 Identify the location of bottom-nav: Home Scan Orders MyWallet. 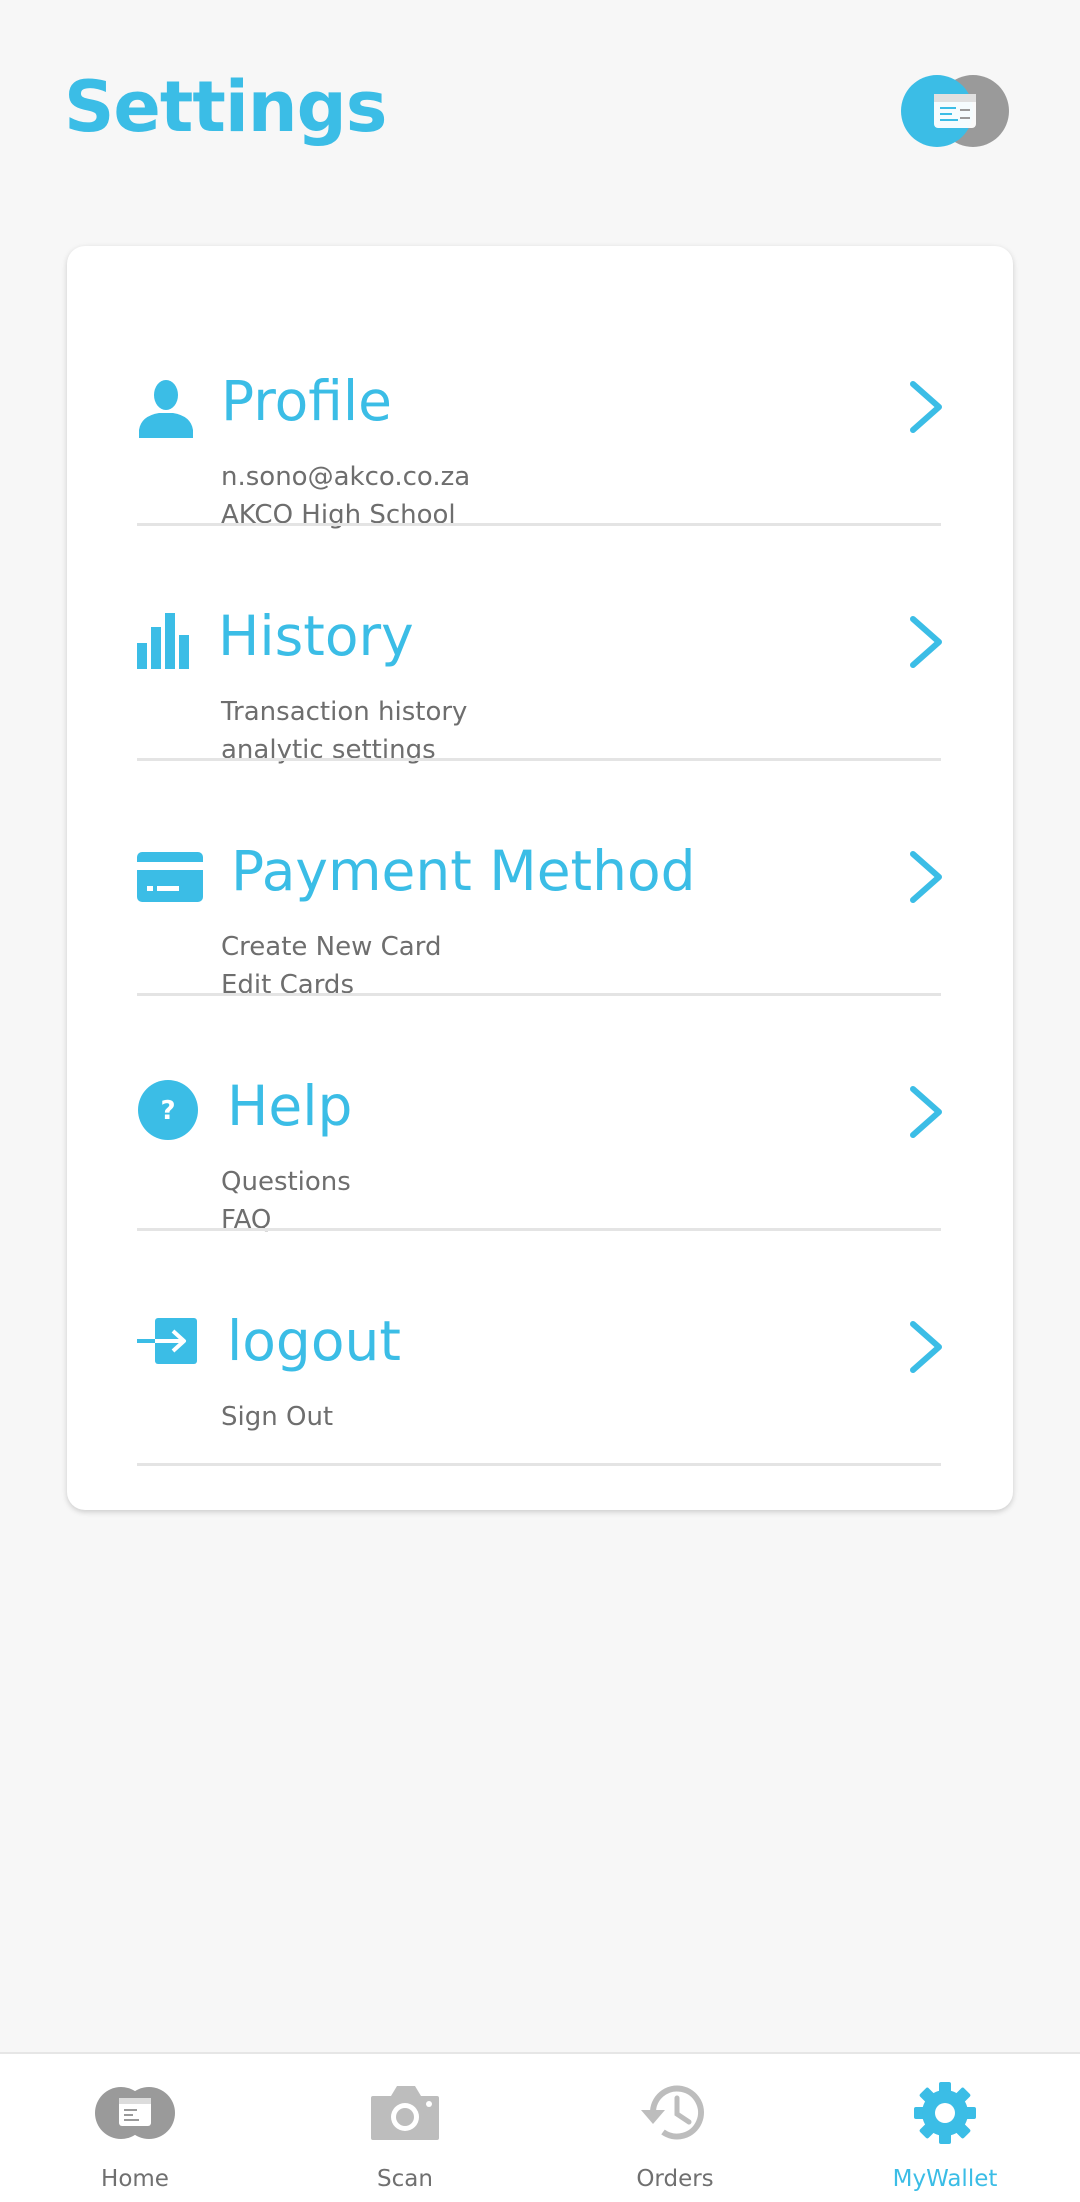
(540, 2127).